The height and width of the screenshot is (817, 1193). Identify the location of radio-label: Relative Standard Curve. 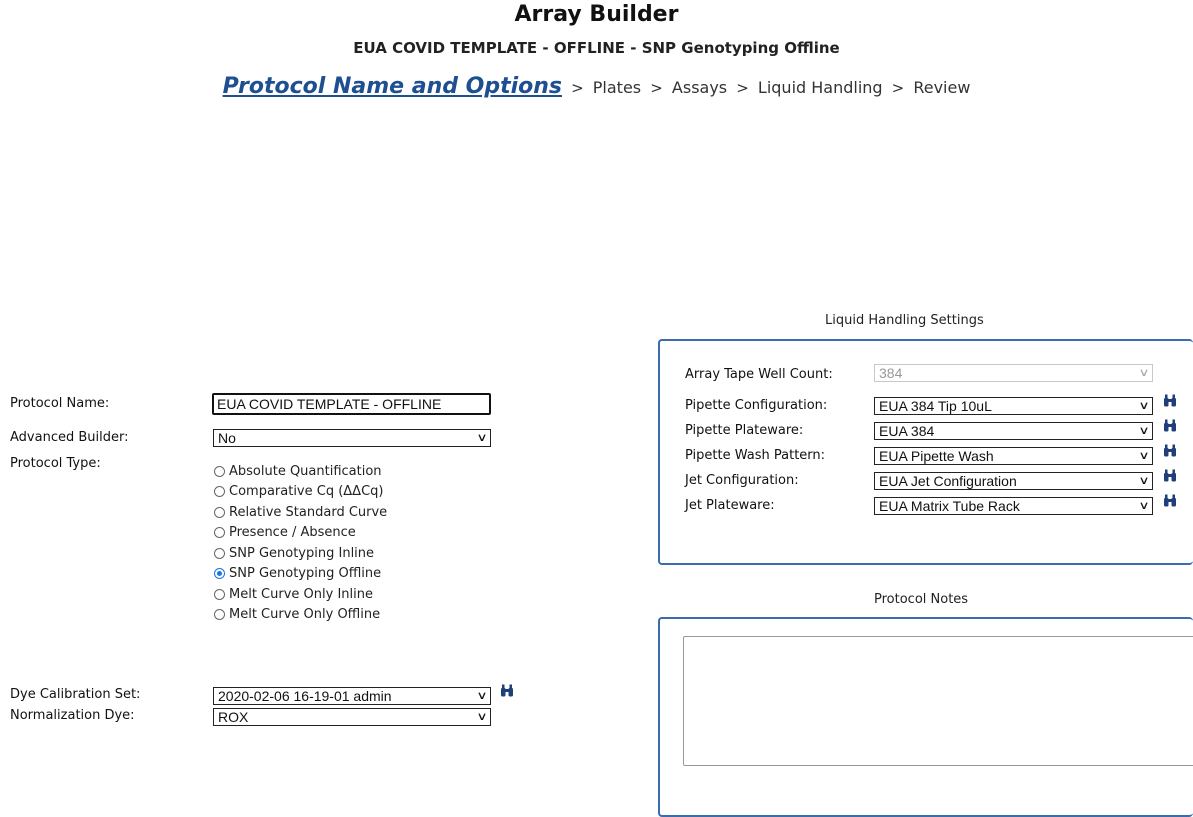
(308, 512).